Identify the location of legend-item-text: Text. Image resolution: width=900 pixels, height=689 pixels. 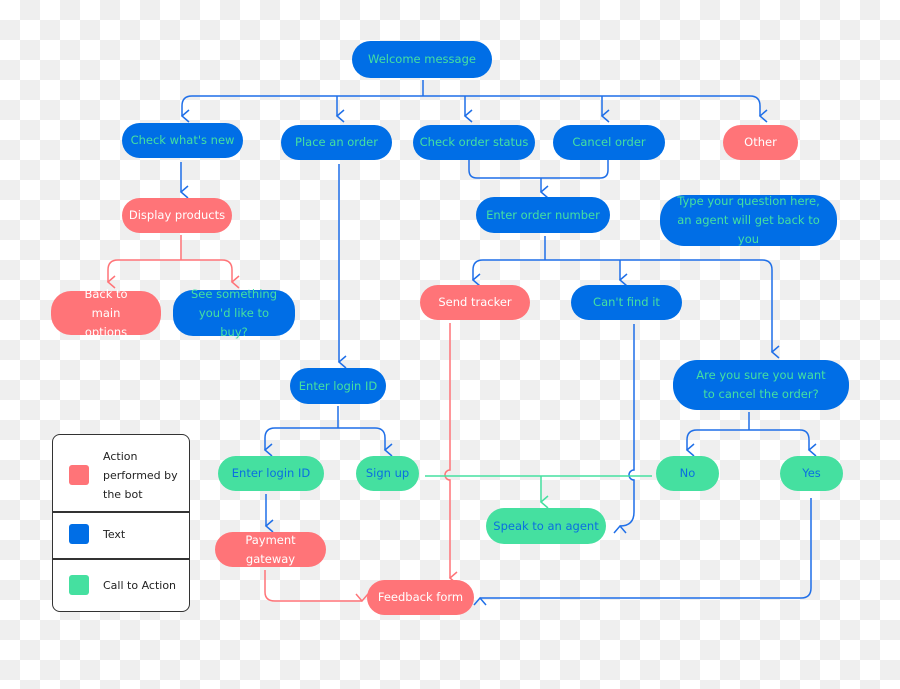
(121, 534).